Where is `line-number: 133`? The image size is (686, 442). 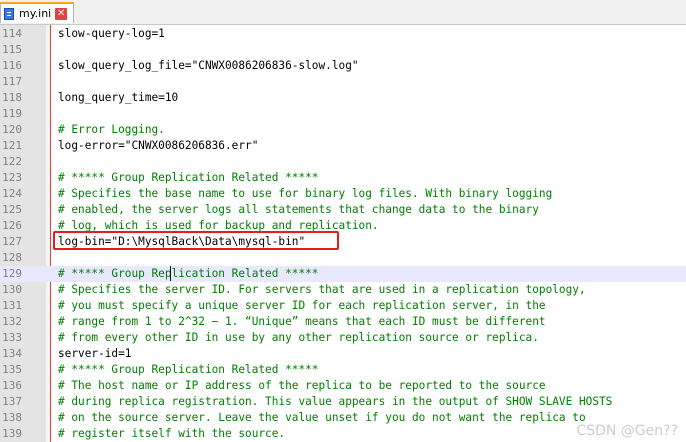 line-number: 133 is located at coordinates (12, 337).